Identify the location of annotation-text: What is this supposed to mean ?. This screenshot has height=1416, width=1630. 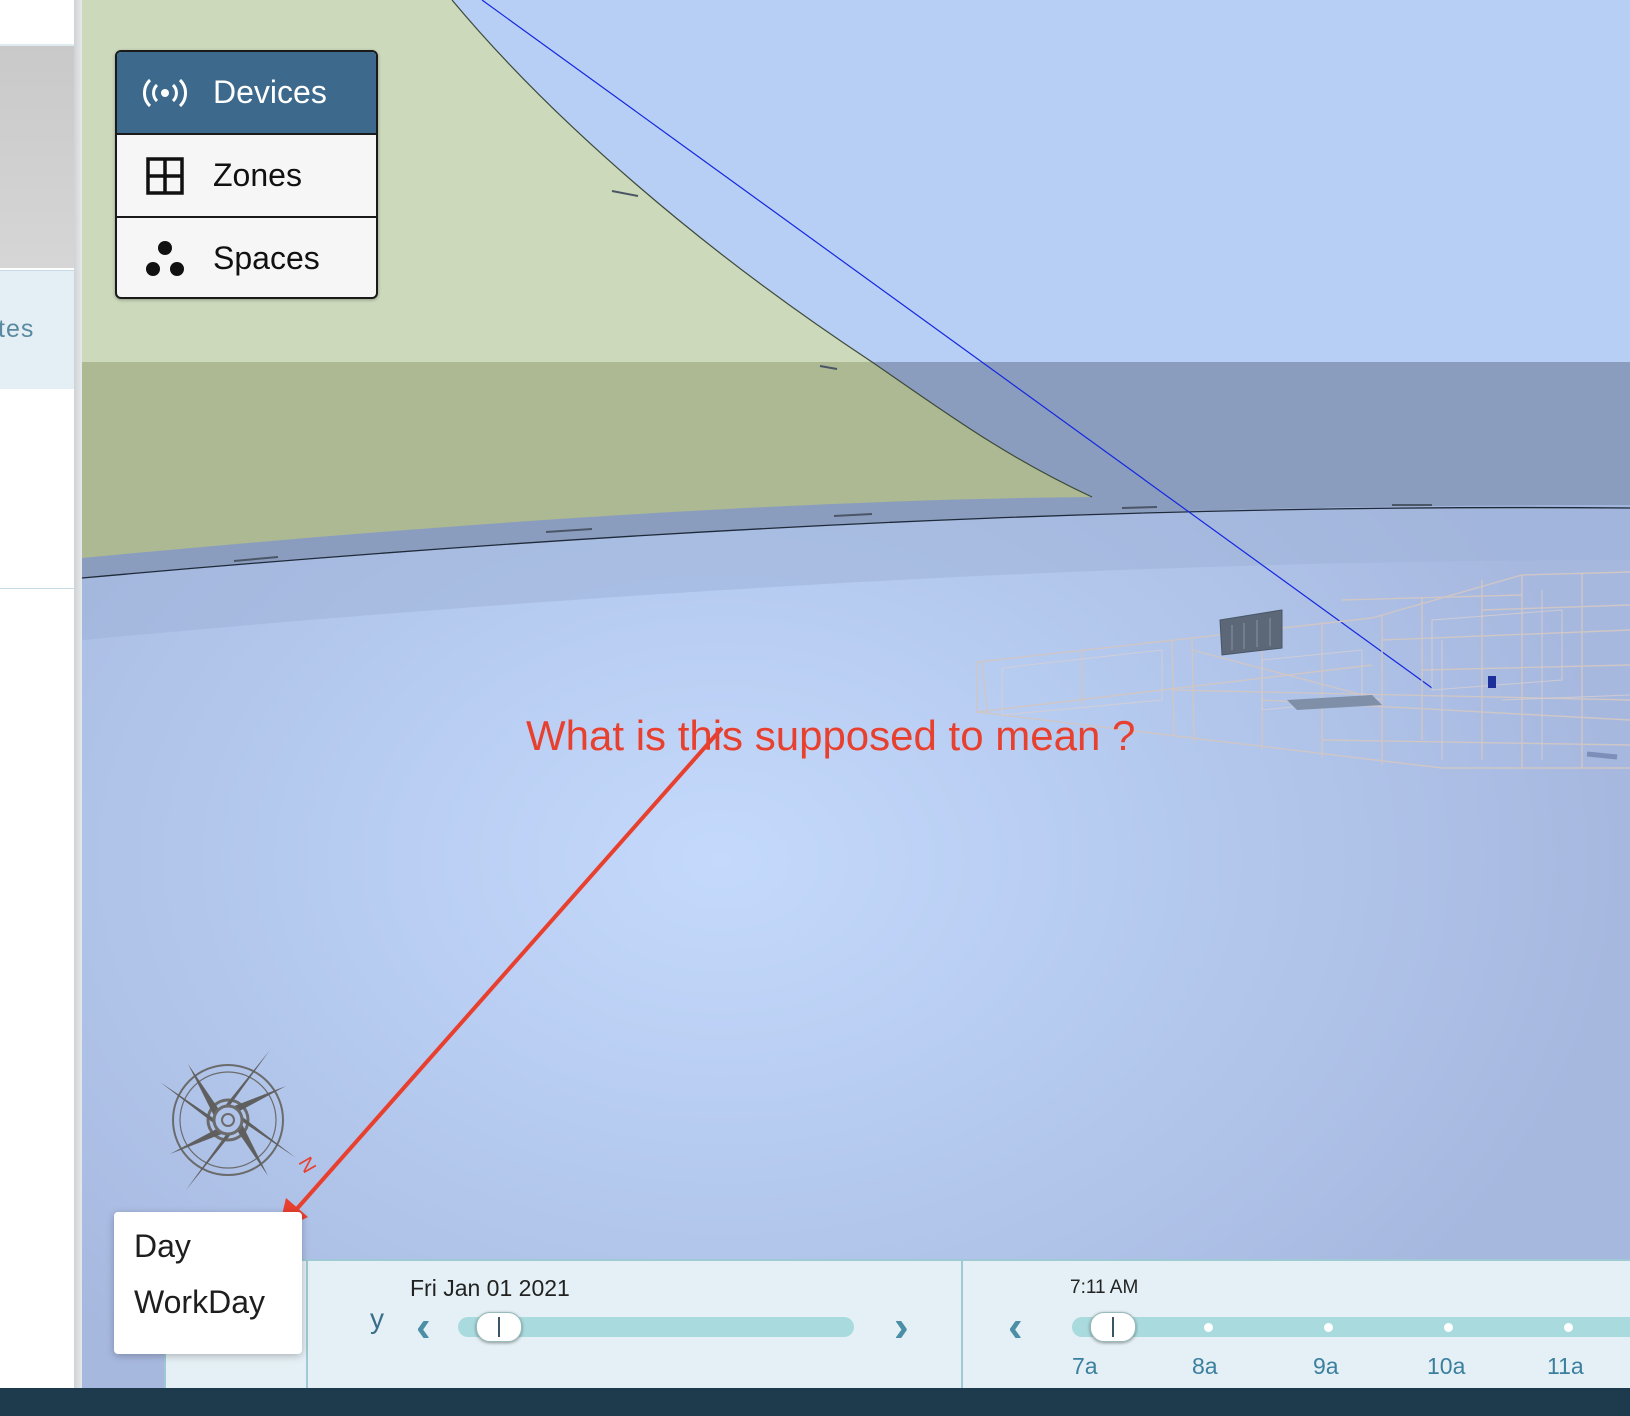
(831, 735).